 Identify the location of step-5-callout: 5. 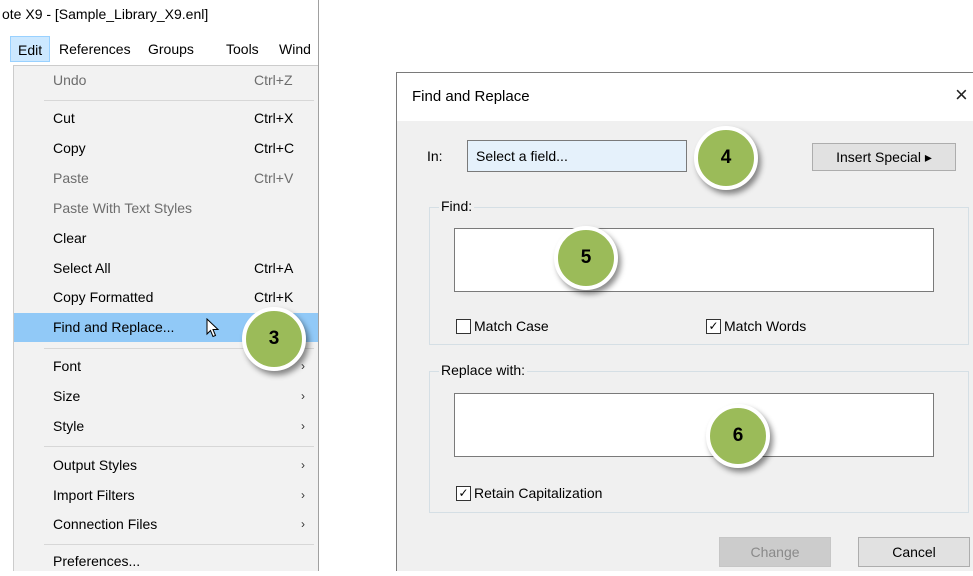
(586, 258).